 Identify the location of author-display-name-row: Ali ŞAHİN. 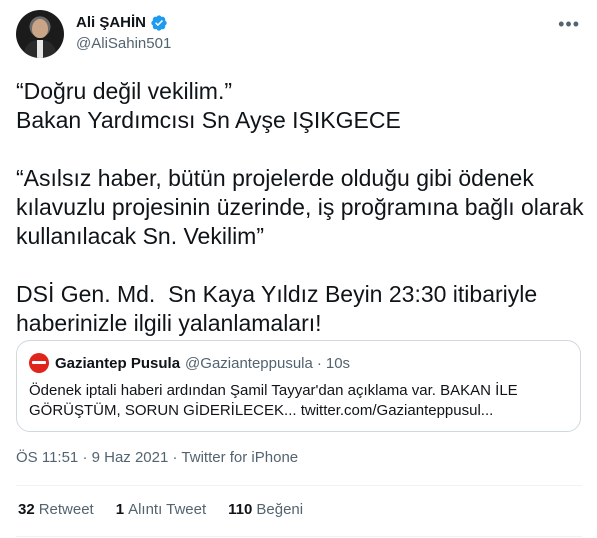
(123, 23).